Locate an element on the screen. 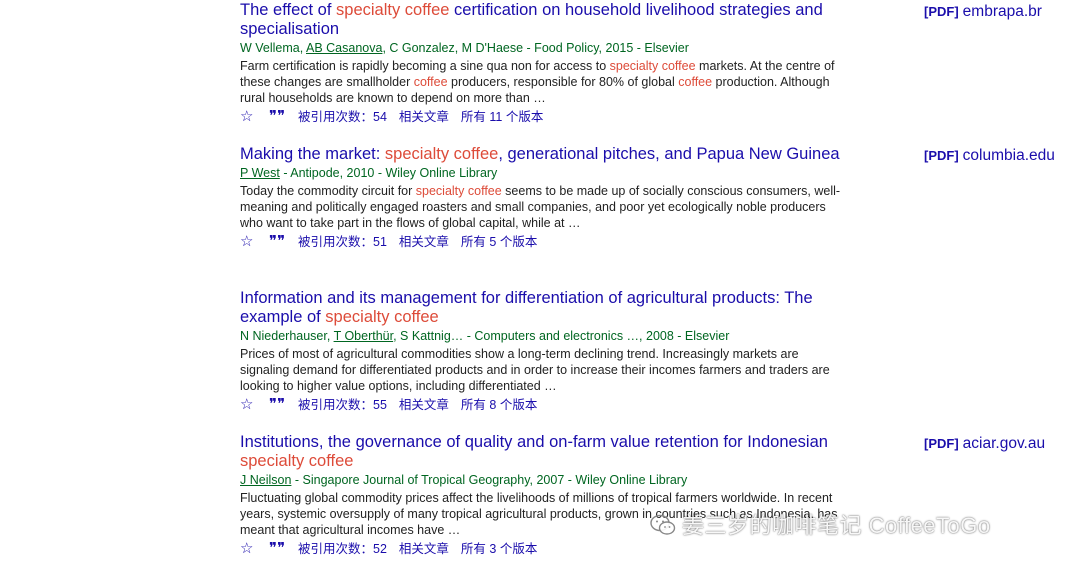  all-versions-link: 所有 5 个版本 is located at coordinates (499, 242).